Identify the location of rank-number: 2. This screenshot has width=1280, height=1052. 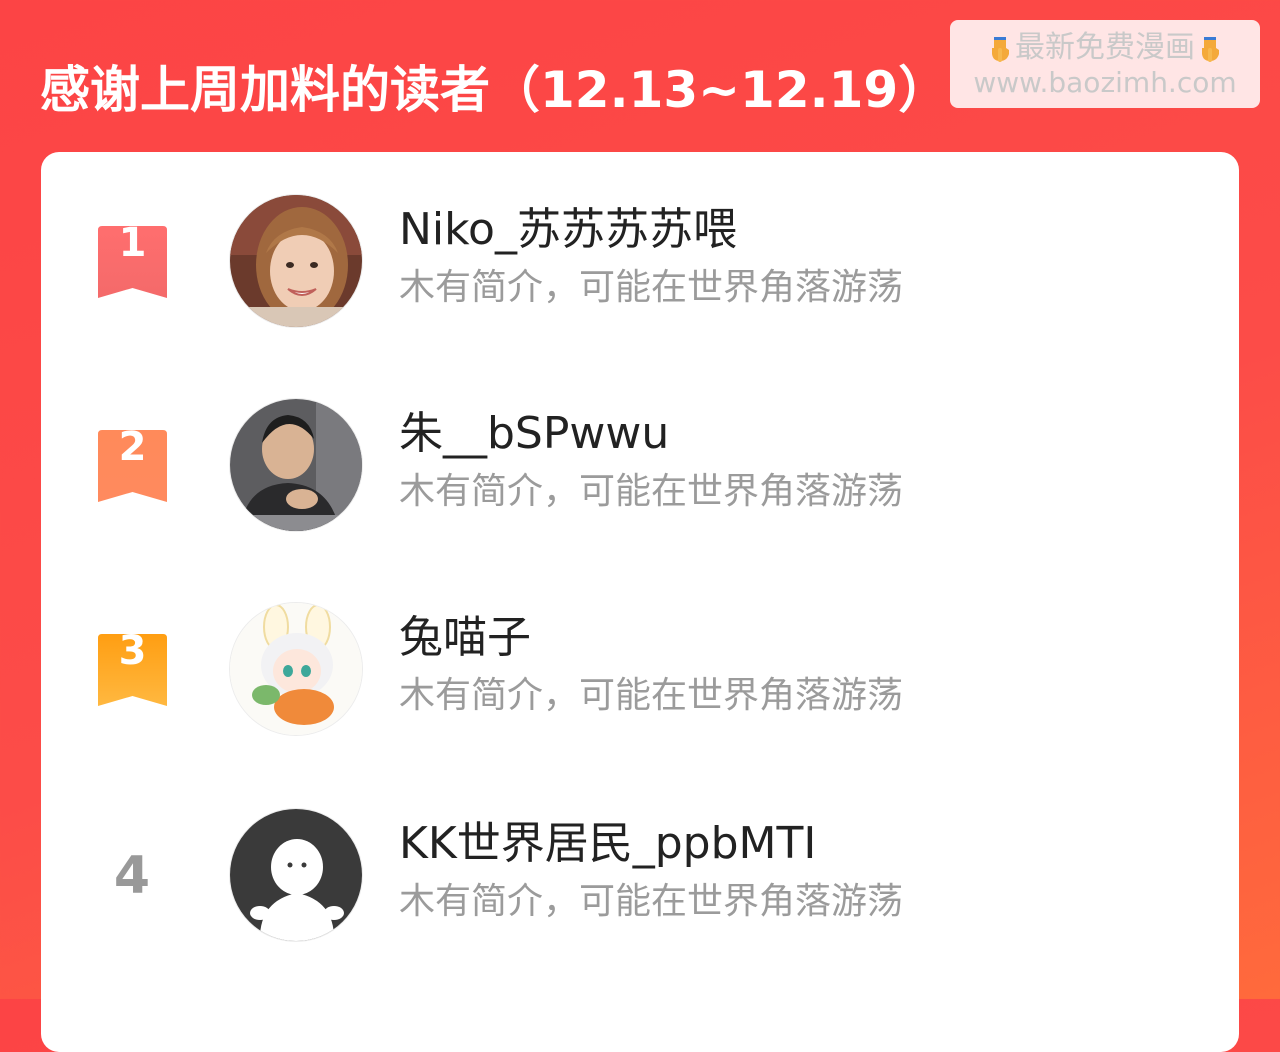
(132, 447).